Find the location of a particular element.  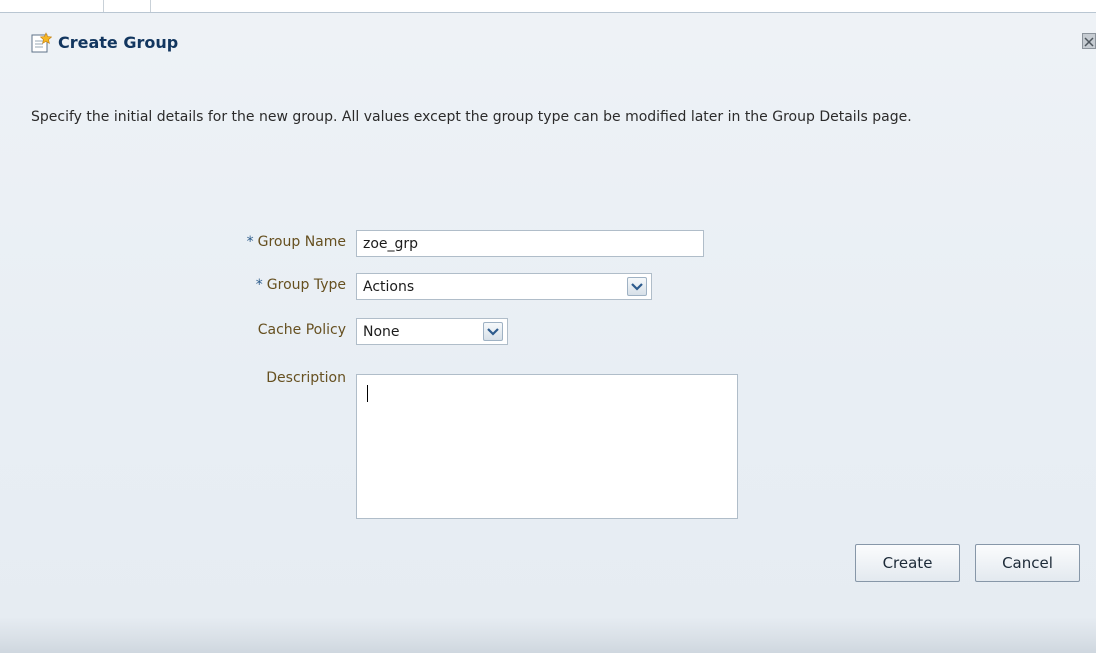

description-textarea is located at coordinates (547, 446).